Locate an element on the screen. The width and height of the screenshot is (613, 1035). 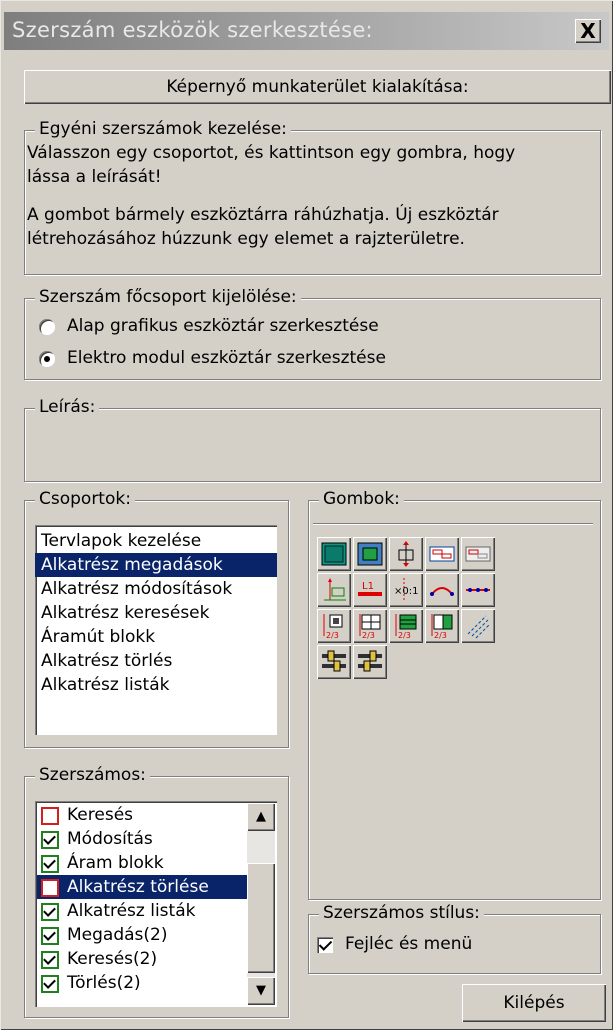
help-text-line-2: lássa a leírását! is located at coordinates (94, 177).